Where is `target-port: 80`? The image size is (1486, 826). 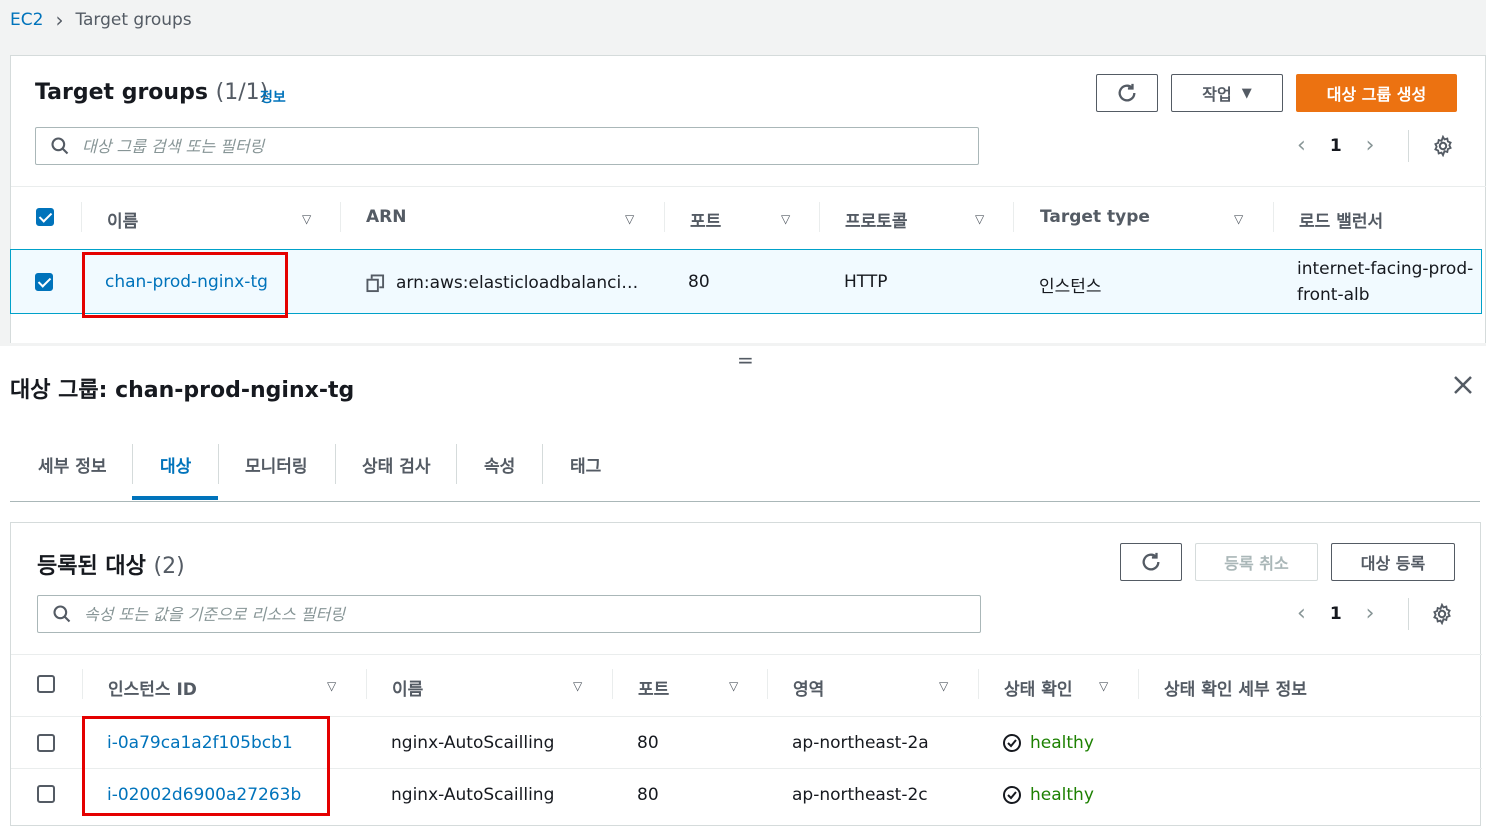
target-port: 80 is located at coordinates (648, 743).